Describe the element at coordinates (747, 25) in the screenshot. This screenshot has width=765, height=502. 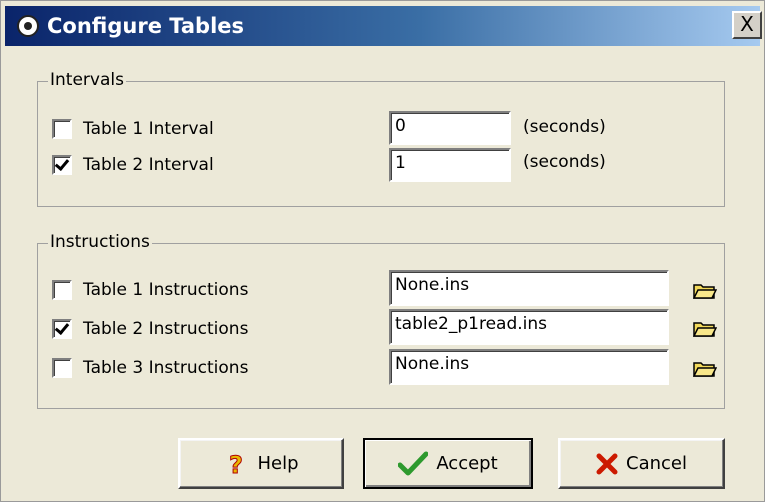
I see `close-button: X` at that location.